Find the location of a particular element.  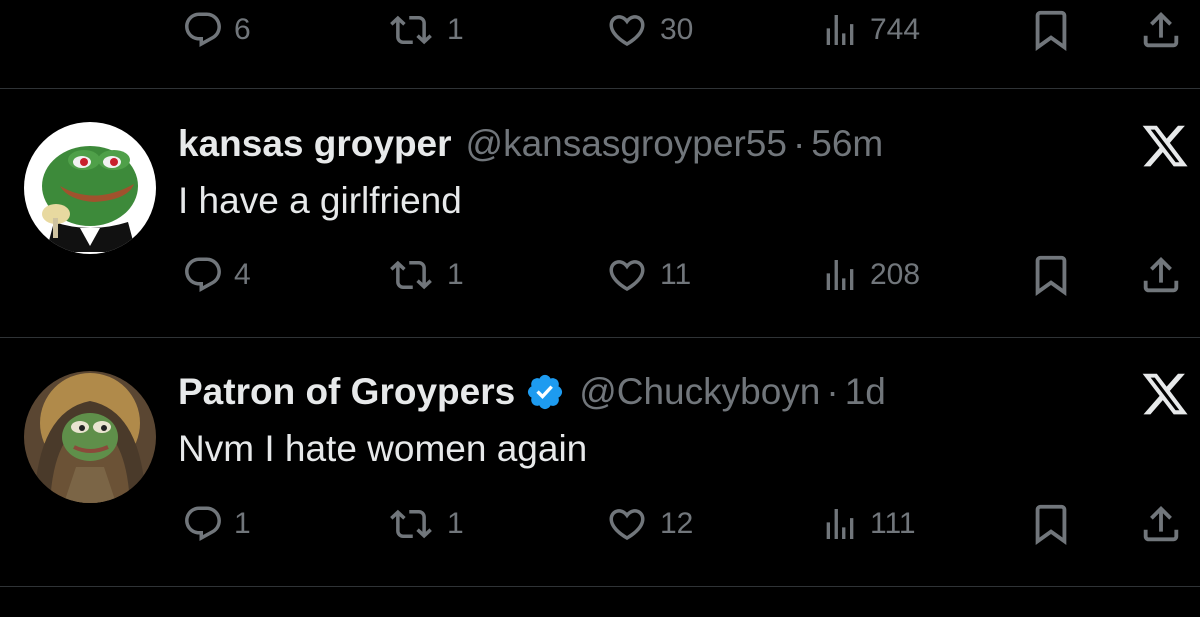

verified-badge-icon is located at coordinates (545, 392).